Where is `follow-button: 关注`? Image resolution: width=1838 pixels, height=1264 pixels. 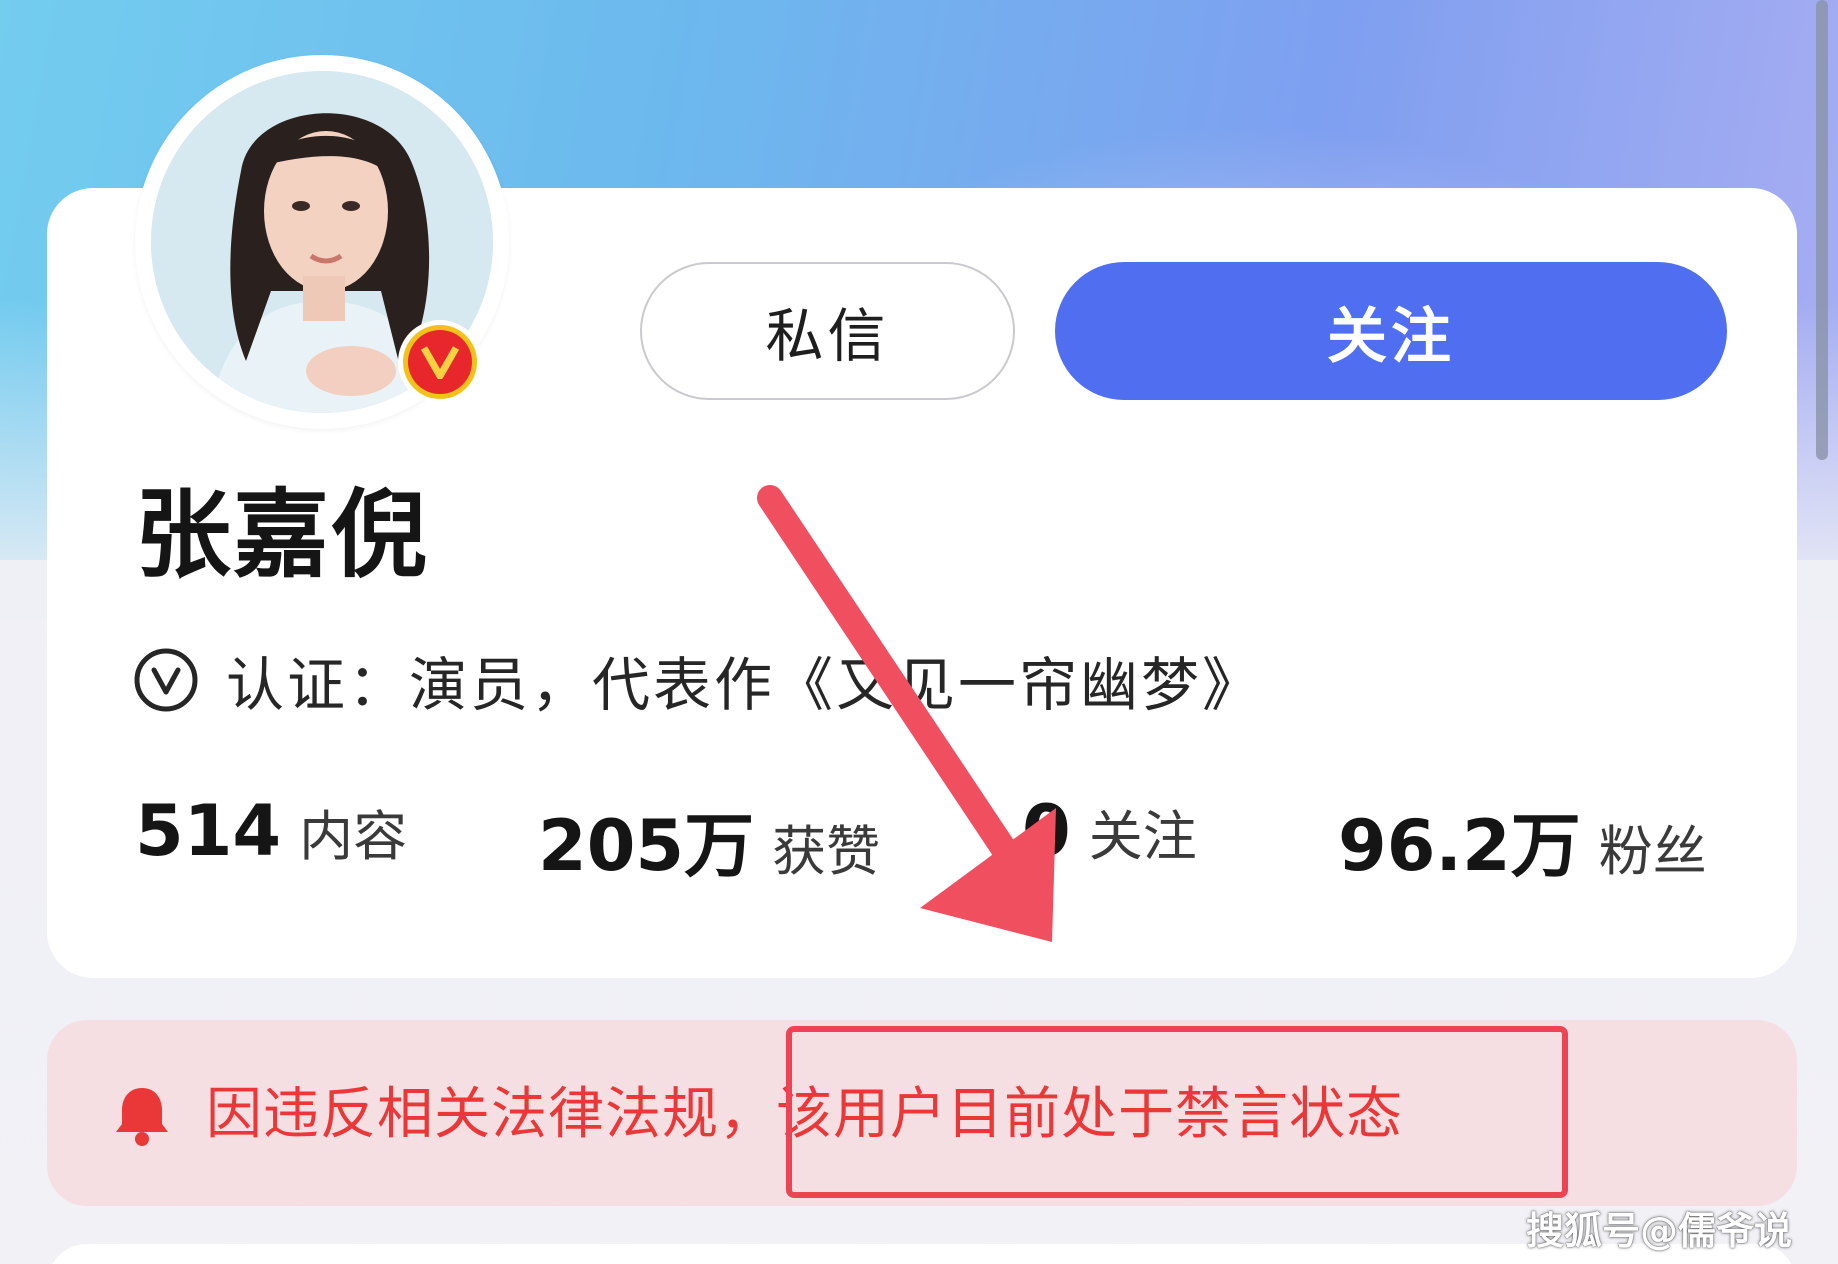
follow-button: 关注 is located at coordinates (1391, 331).